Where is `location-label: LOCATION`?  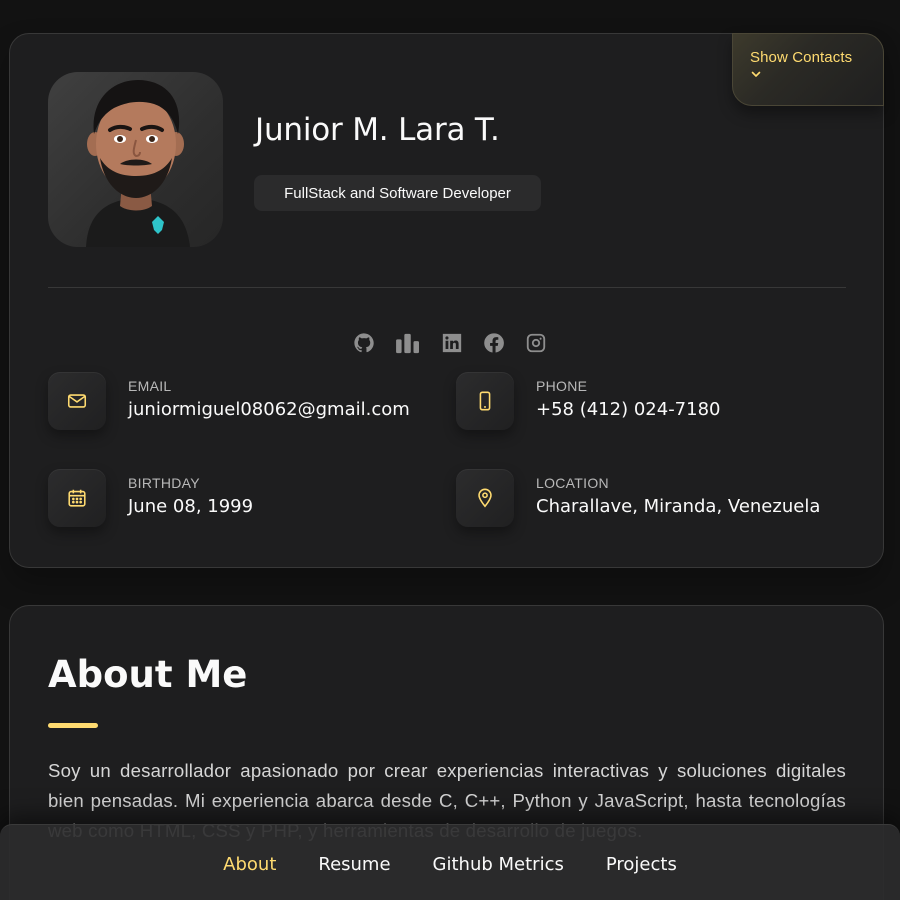 location-label: LOCATION is located at coordinates (572, 483).